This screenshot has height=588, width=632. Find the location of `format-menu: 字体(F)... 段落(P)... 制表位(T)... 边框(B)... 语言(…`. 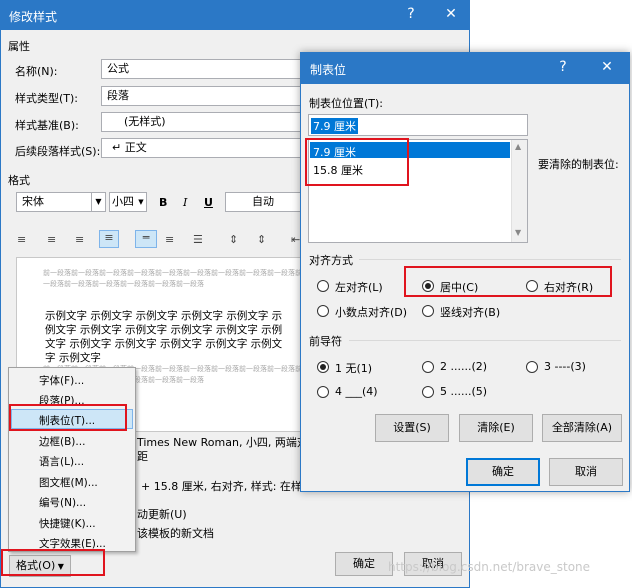

format-menu: 字体(F)... 段落(P)... 制表位(T)... 边框(B)... 语言(… is located at coordinates (72, 459).